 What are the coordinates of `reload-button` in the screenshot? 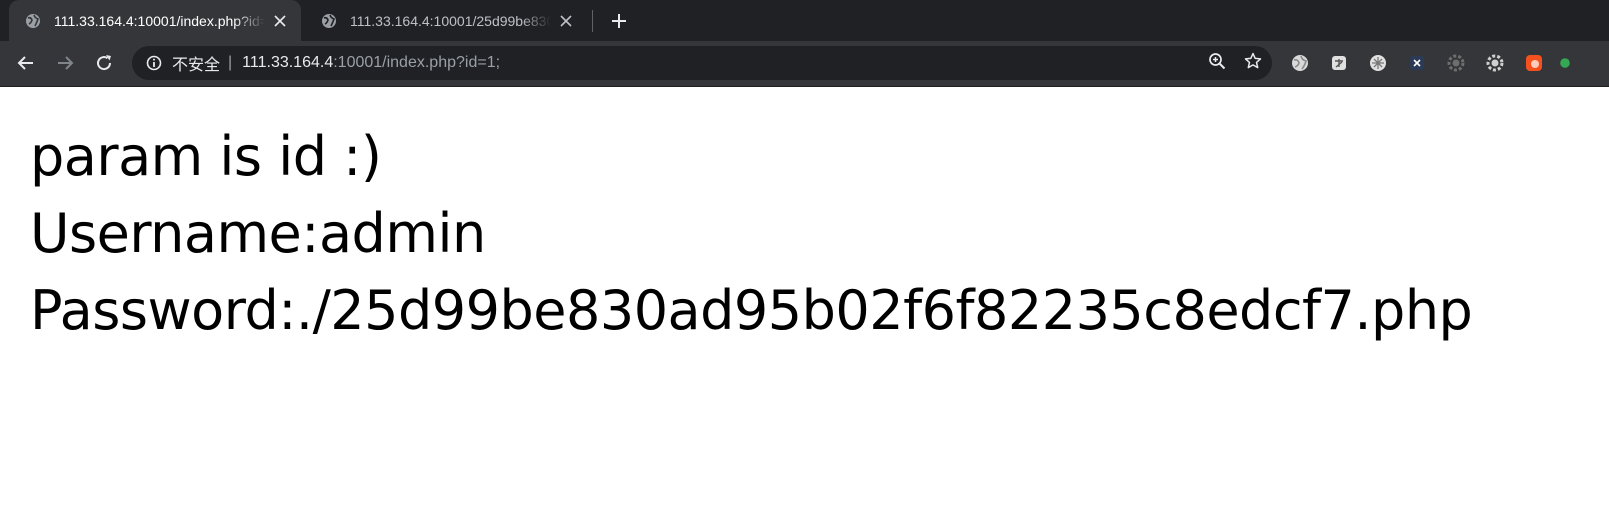 It's located at (104, 63).